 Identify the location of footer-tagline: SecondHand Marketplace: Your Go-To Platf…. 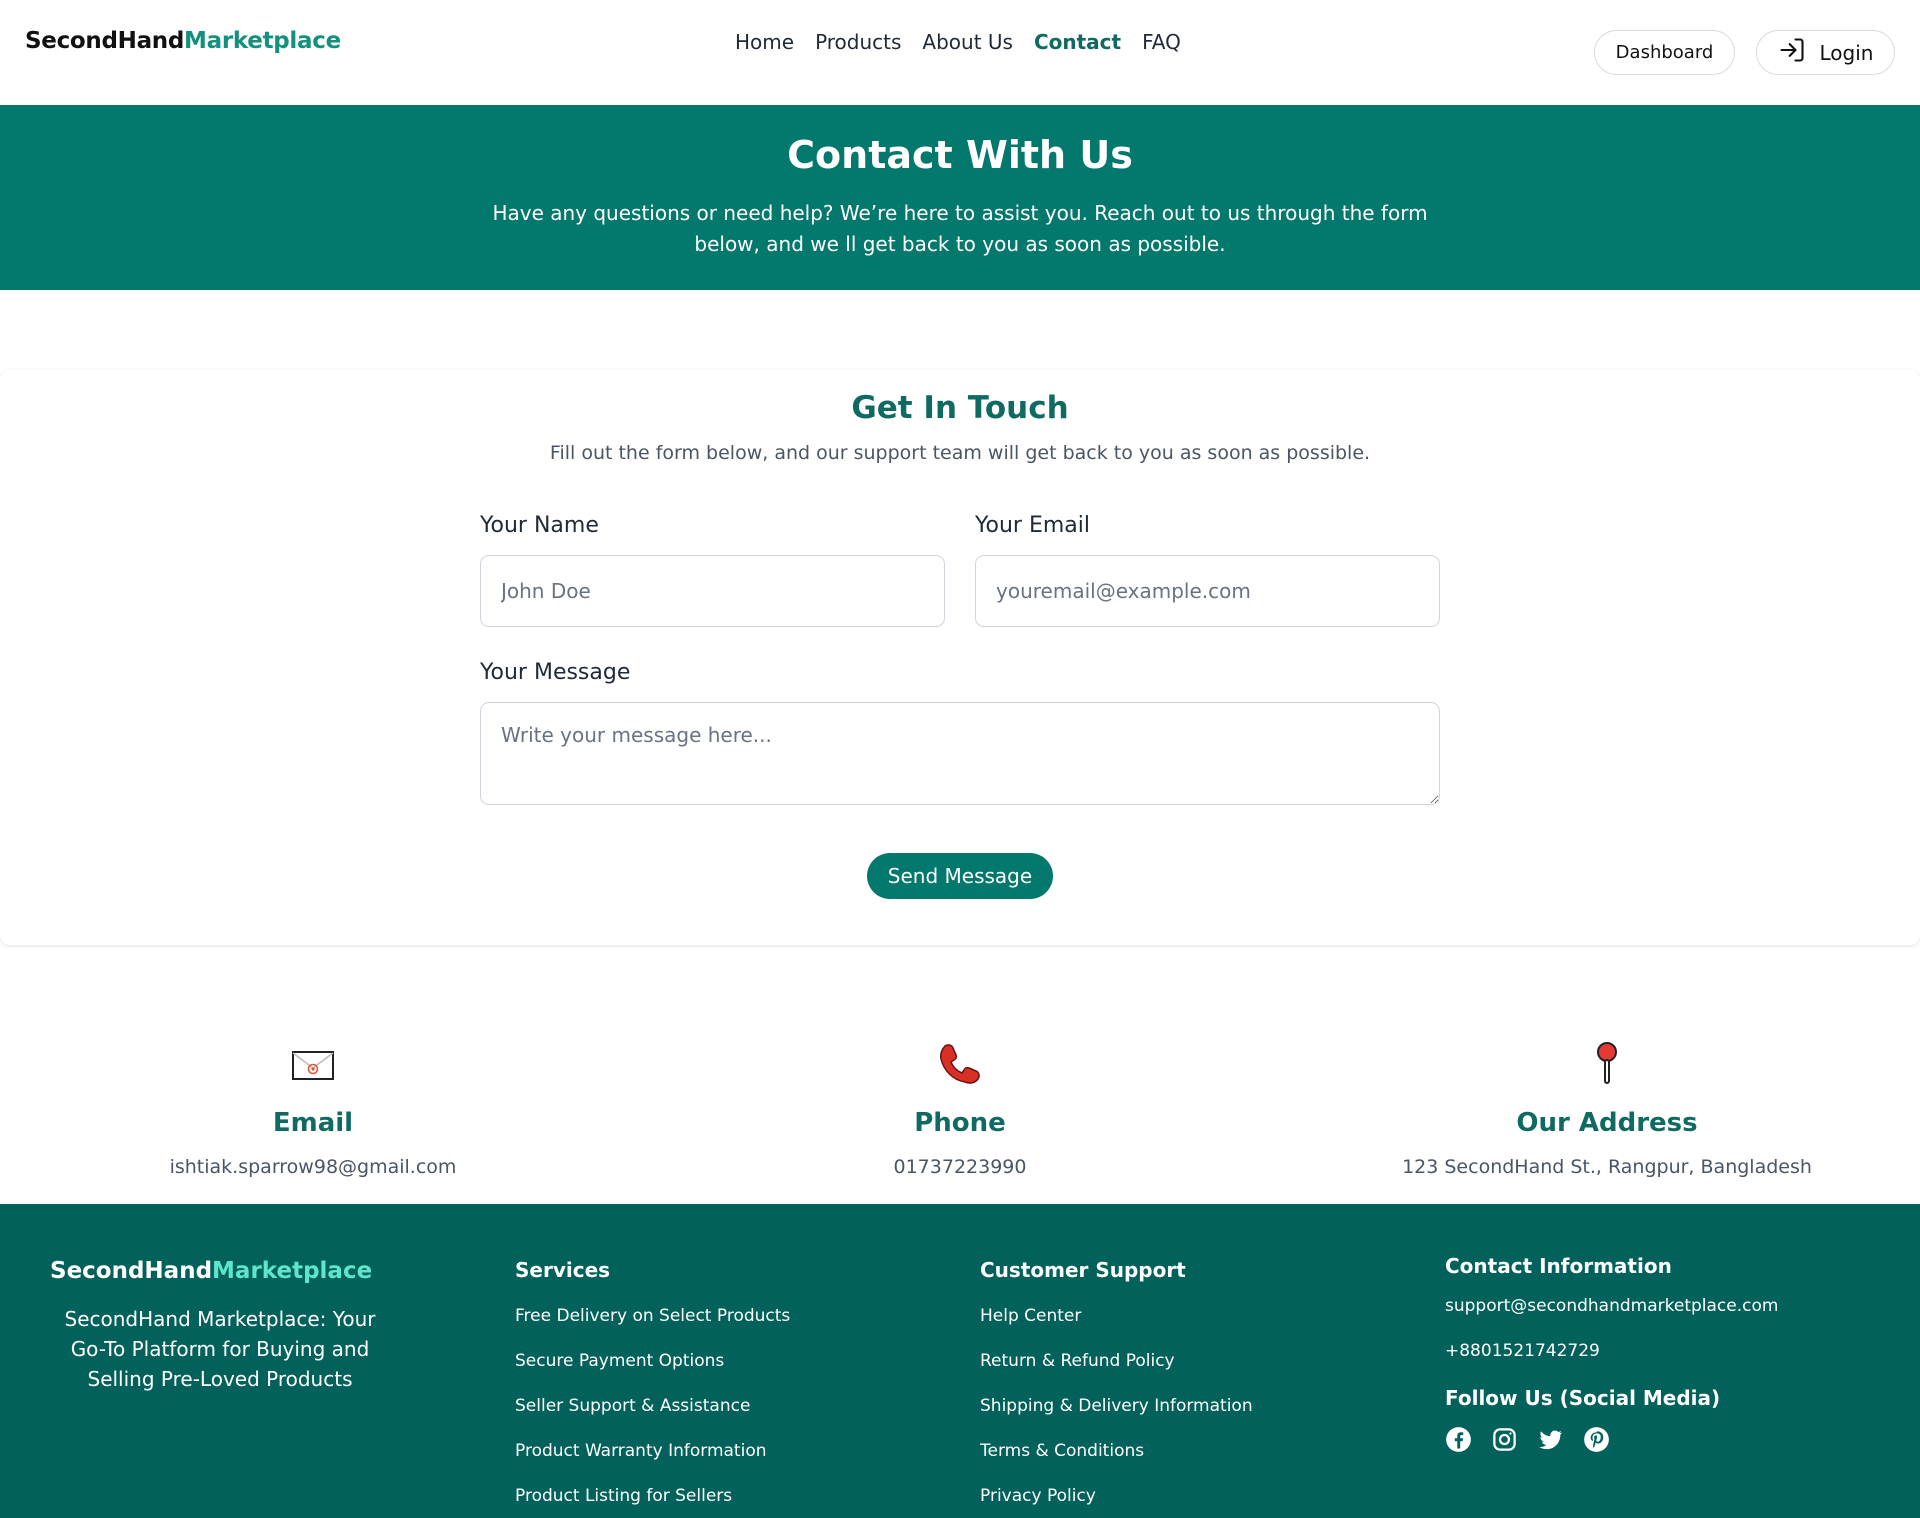
(220, 1349).